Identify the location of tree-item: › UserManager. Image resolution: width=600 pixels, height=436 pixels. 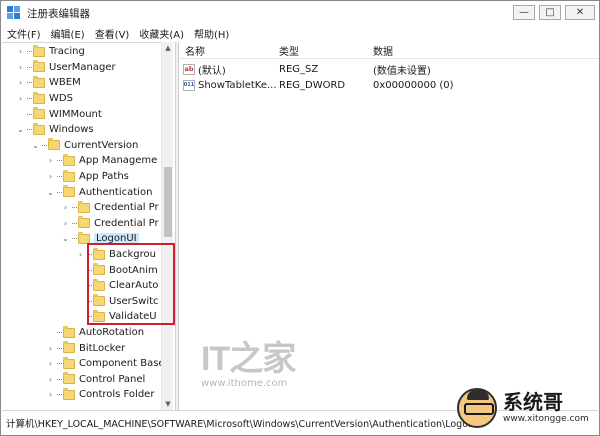
(66, 68).